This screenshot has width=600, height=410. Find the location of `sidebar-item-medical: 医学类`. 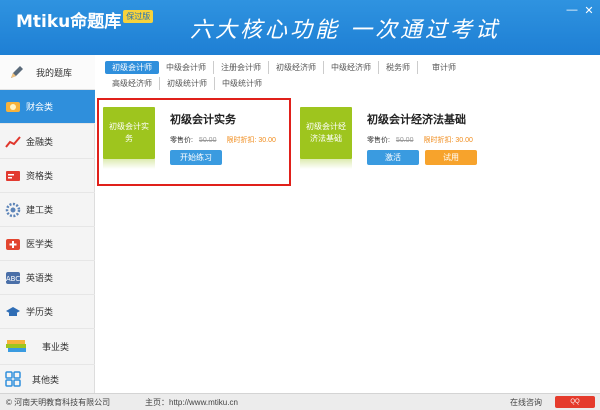

sidebar-item-medical: 医学类 is located at coordinates (47, 244).